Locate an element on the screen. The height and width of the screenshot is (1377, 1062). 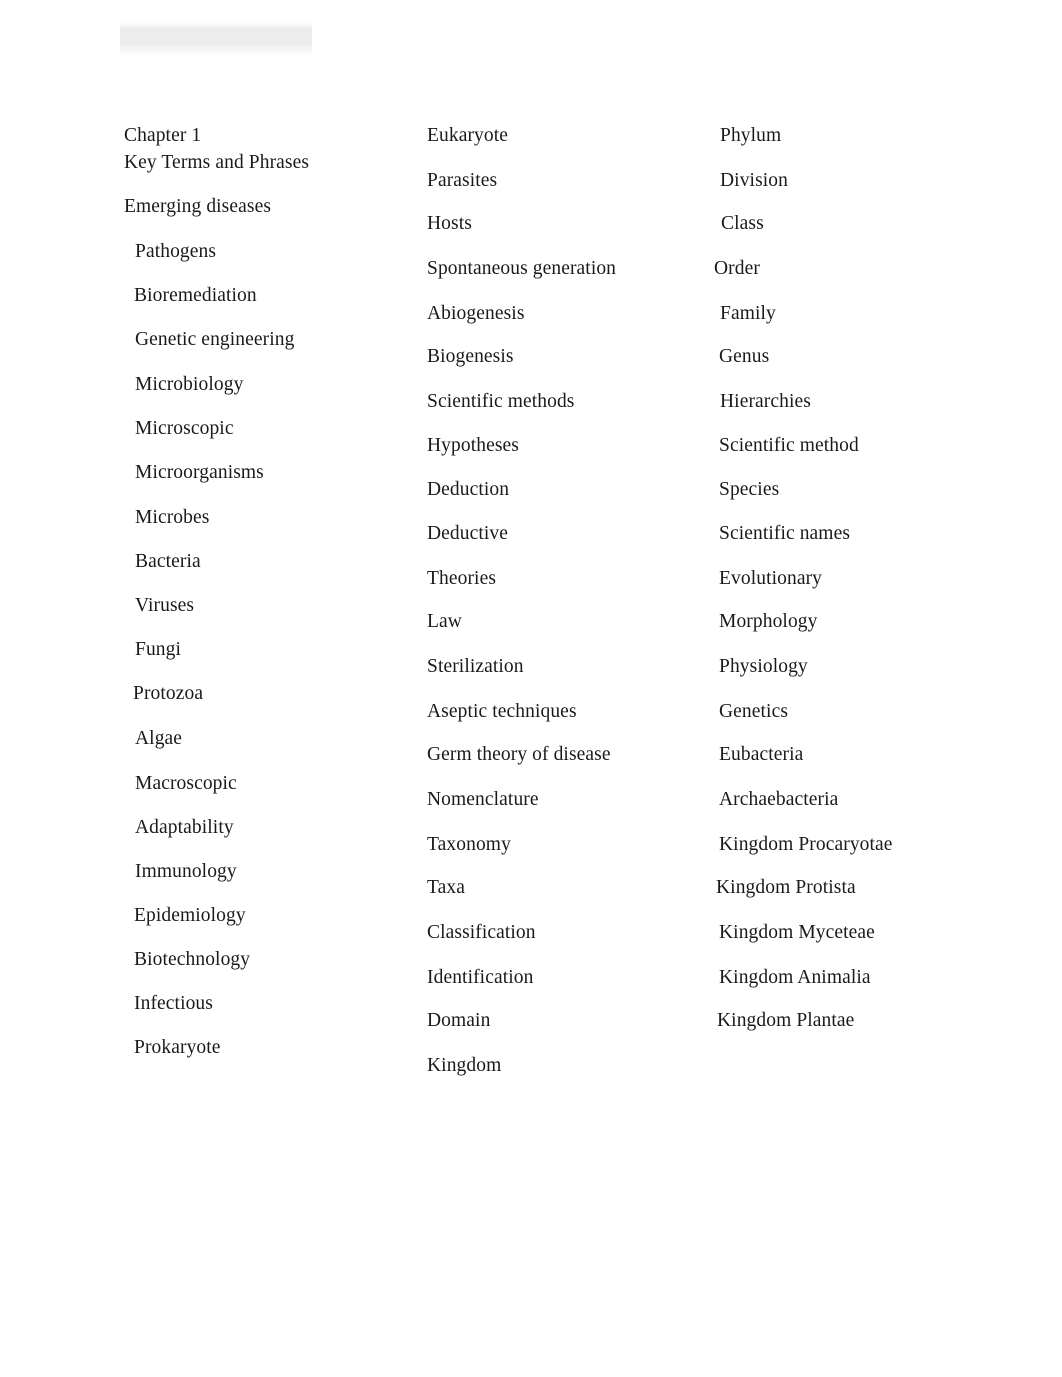
key-term: Microbiology is located at coordinates (189, 384).